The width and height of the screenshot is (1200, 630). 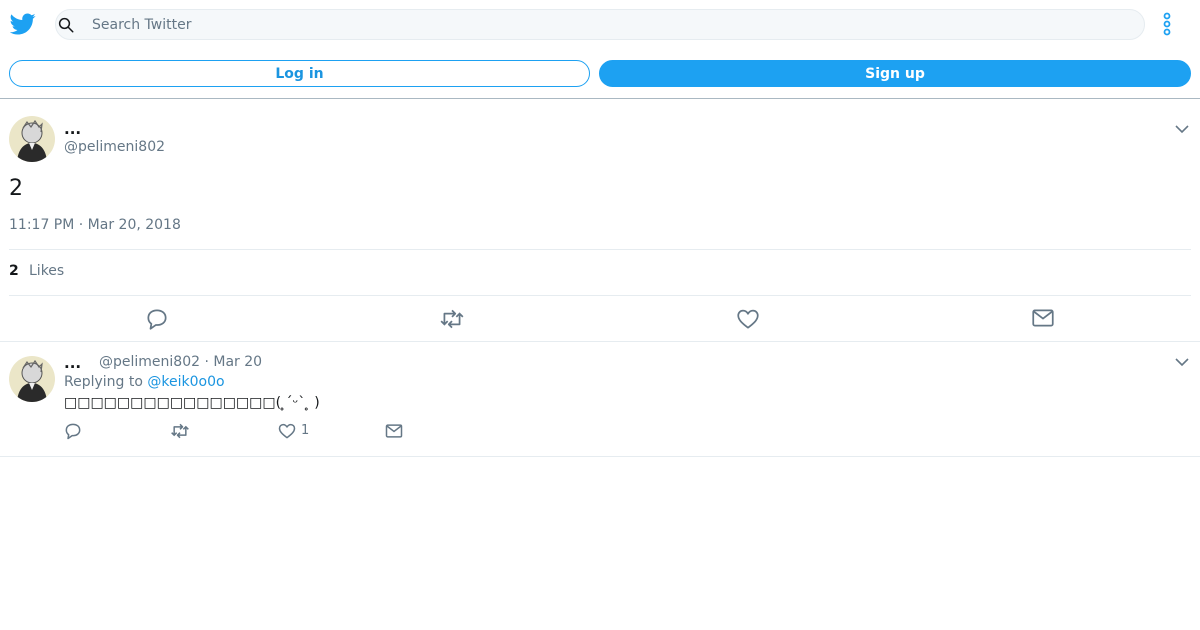 I want to click on tweet-timestamp: 11:17 PM · Mar 20, 2018, so click(x=95, y=225).